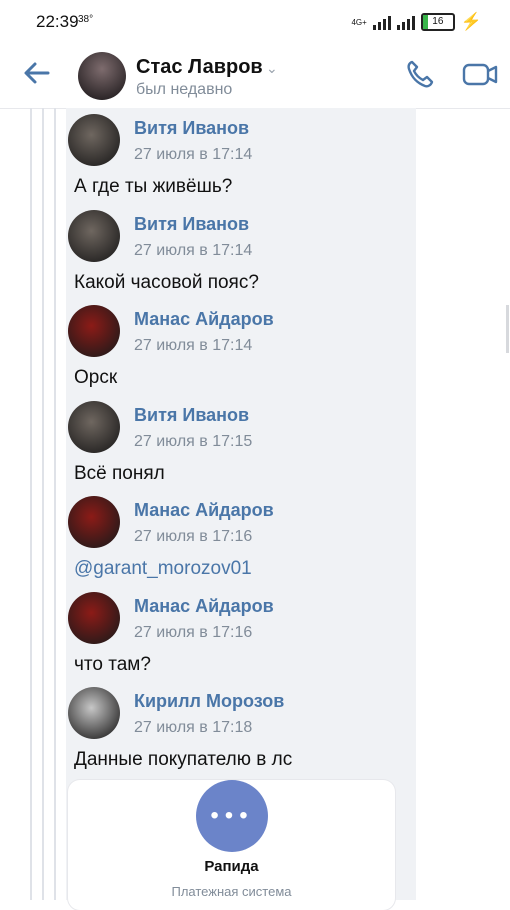  What do you see at coordinates (507, 329) in the screenshot?
I see `scrollbar` at bounding box center [507, 329].